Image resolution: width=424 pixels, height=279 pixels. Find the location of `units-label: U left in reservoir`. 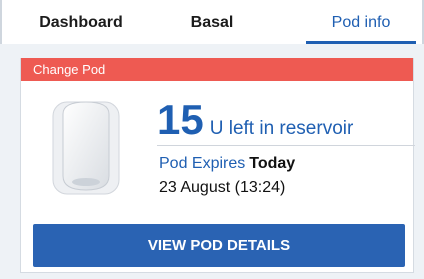

units-label: U left in reservoir is located at coordinates (281, 128).